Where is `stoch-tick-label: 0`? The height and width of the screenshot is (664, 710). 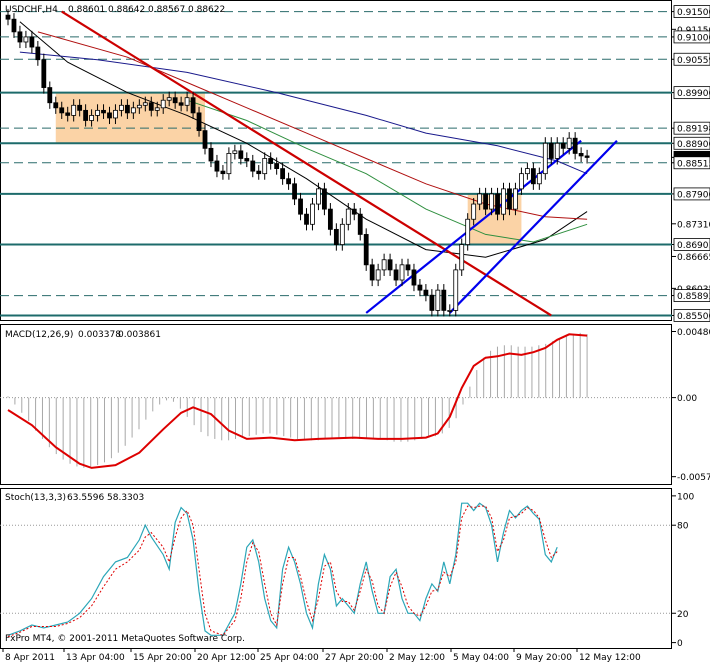 stoch-tick-label: 0 is located at coordinates (680, 644).